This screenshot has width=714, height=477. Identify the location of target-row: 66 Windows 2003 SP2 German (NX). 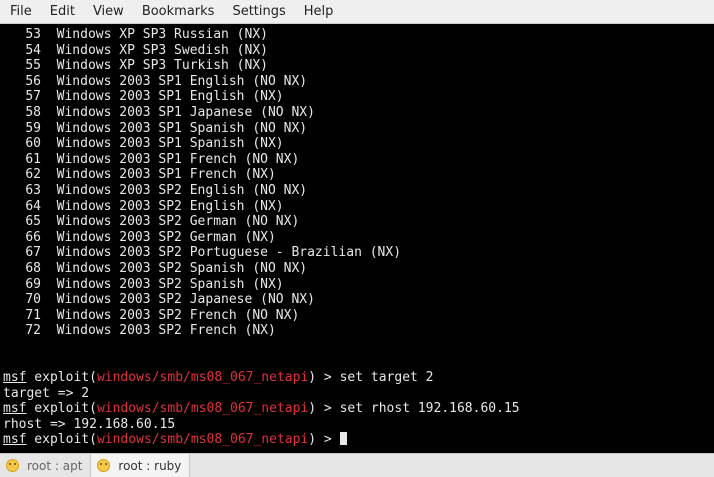
(139, 237).